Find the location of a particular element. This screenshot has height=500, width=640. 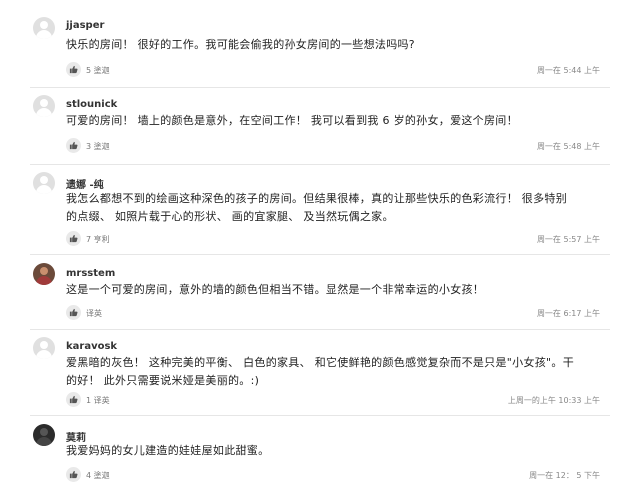

comment-timestamp: 周一在 6:17 上午 is located at coordinates (568, 313).